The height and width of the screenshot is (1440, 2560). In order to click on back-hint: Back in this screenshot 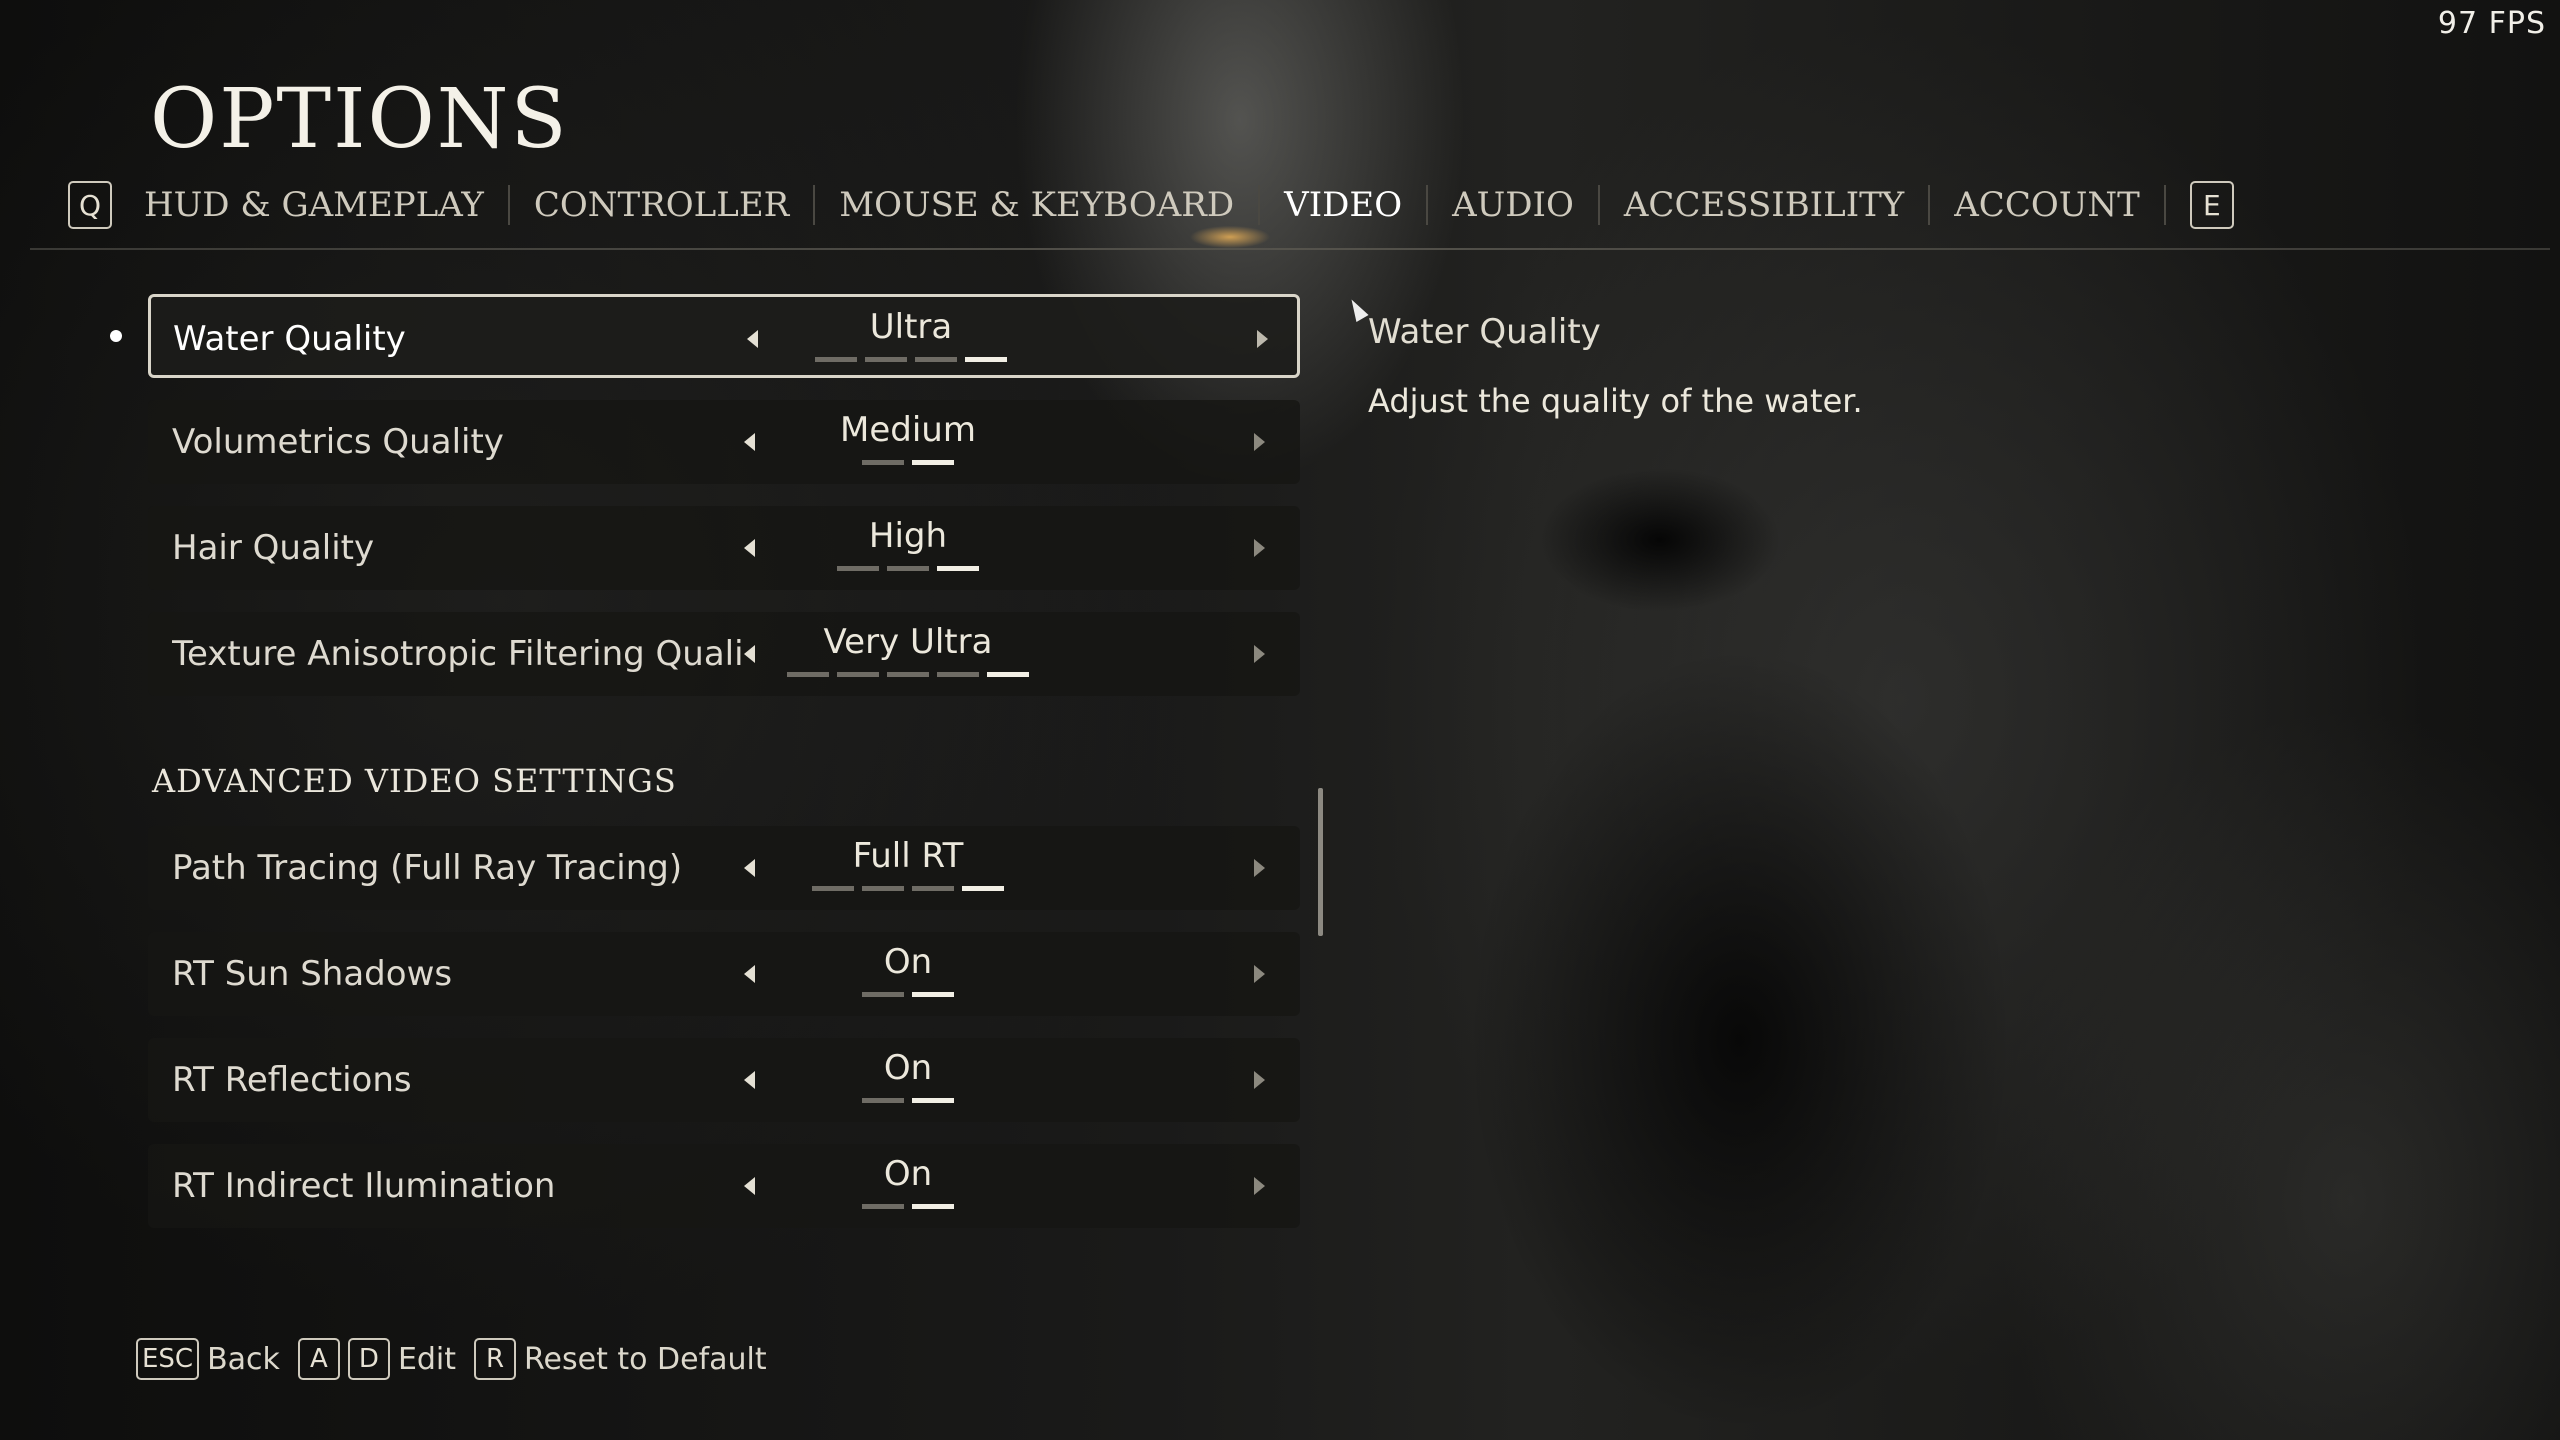, I will do `click(243, 1359)`.